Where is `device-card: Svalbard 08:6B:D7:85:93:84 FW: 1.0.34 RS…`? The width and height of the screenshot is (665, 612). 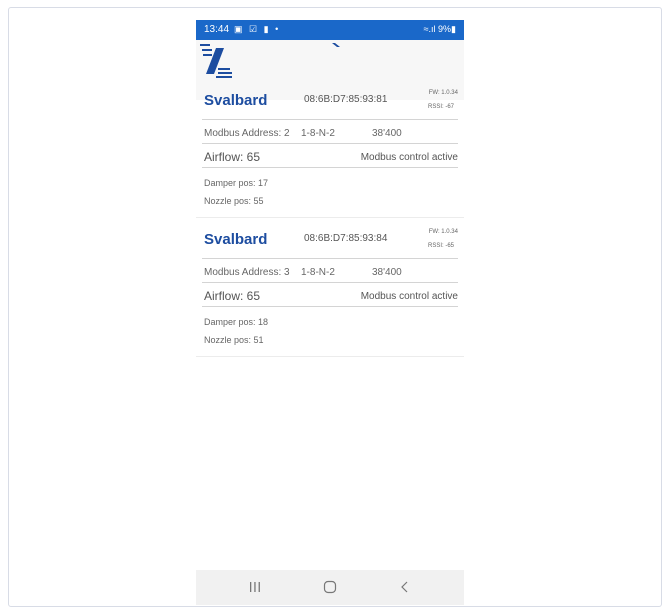
device-card: Svalbard 08:6B:D7:85:93:84 FW: 1.0.34 RS… is located at coordinates (330, 290).